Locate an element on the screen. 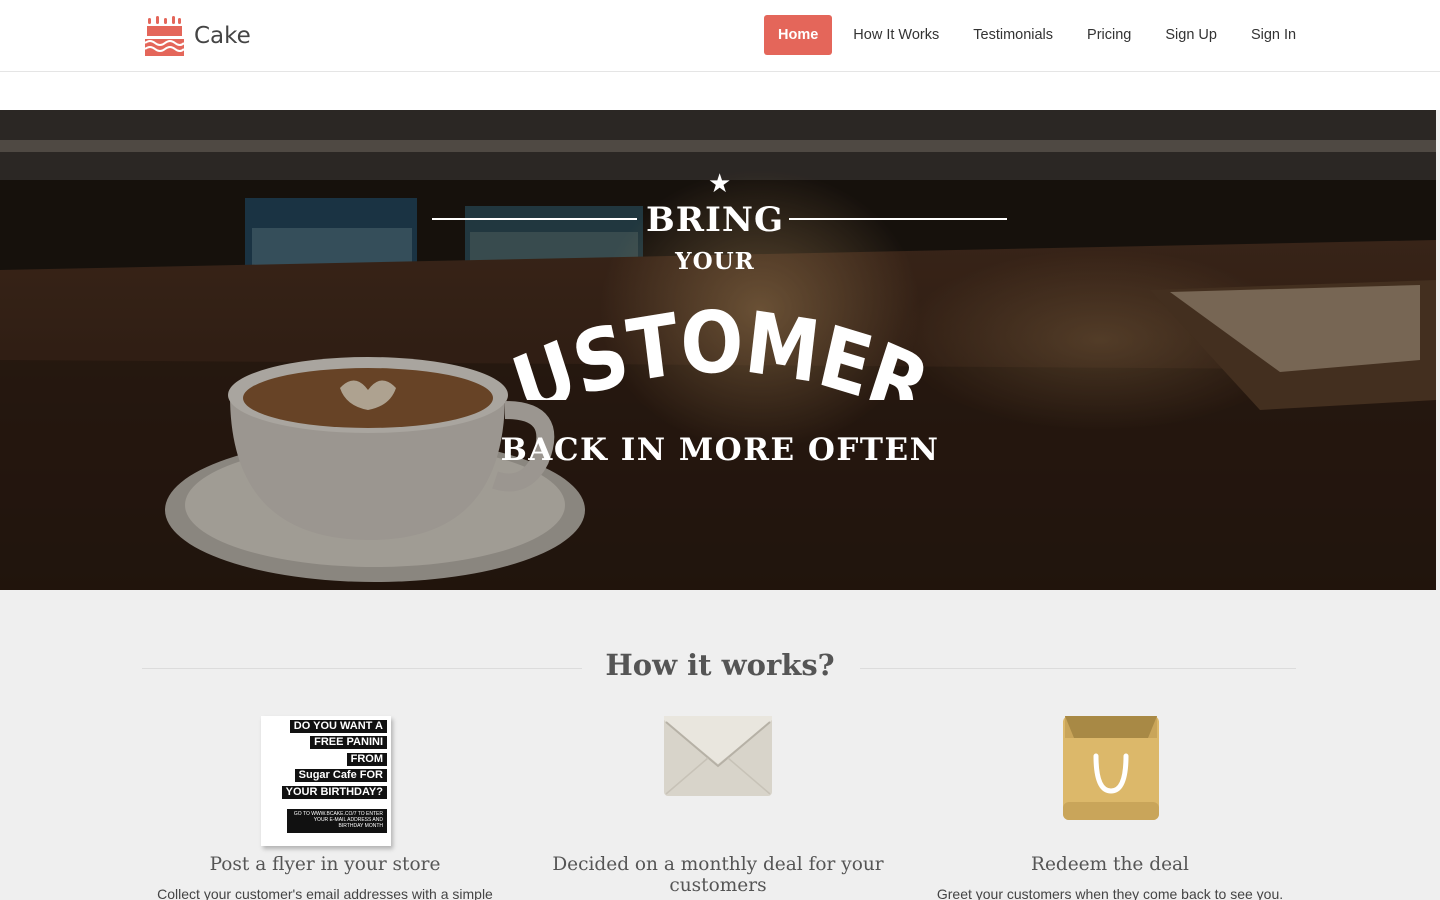 This screenshot has width=1440, height=900. flyer-text: YOUR BIRTHDAY? is located at coordinates (334, 792).